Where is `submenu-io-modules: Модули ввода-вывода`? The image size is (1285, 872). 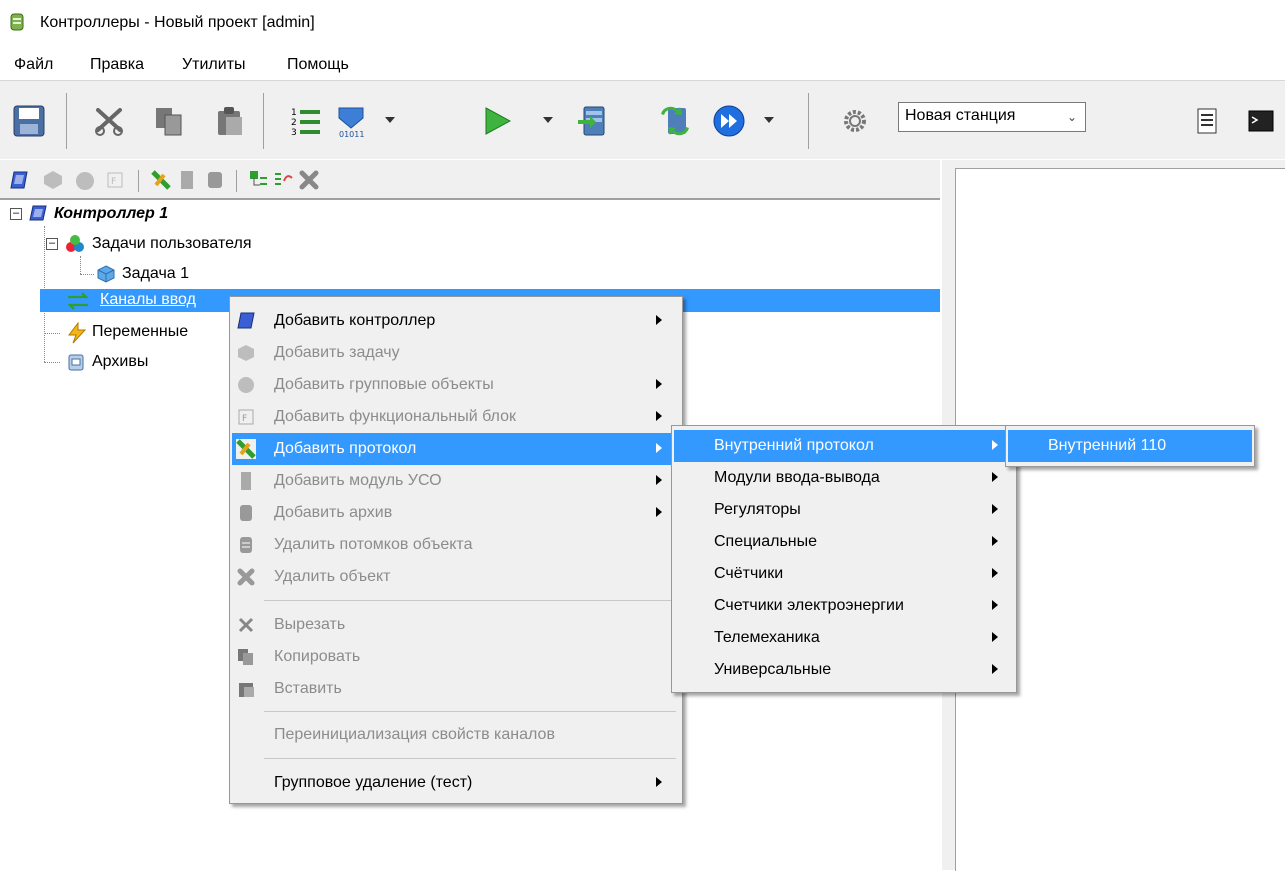 submenu-io-modules: Модули ввода-вывода is located at coordinates (844, 478).